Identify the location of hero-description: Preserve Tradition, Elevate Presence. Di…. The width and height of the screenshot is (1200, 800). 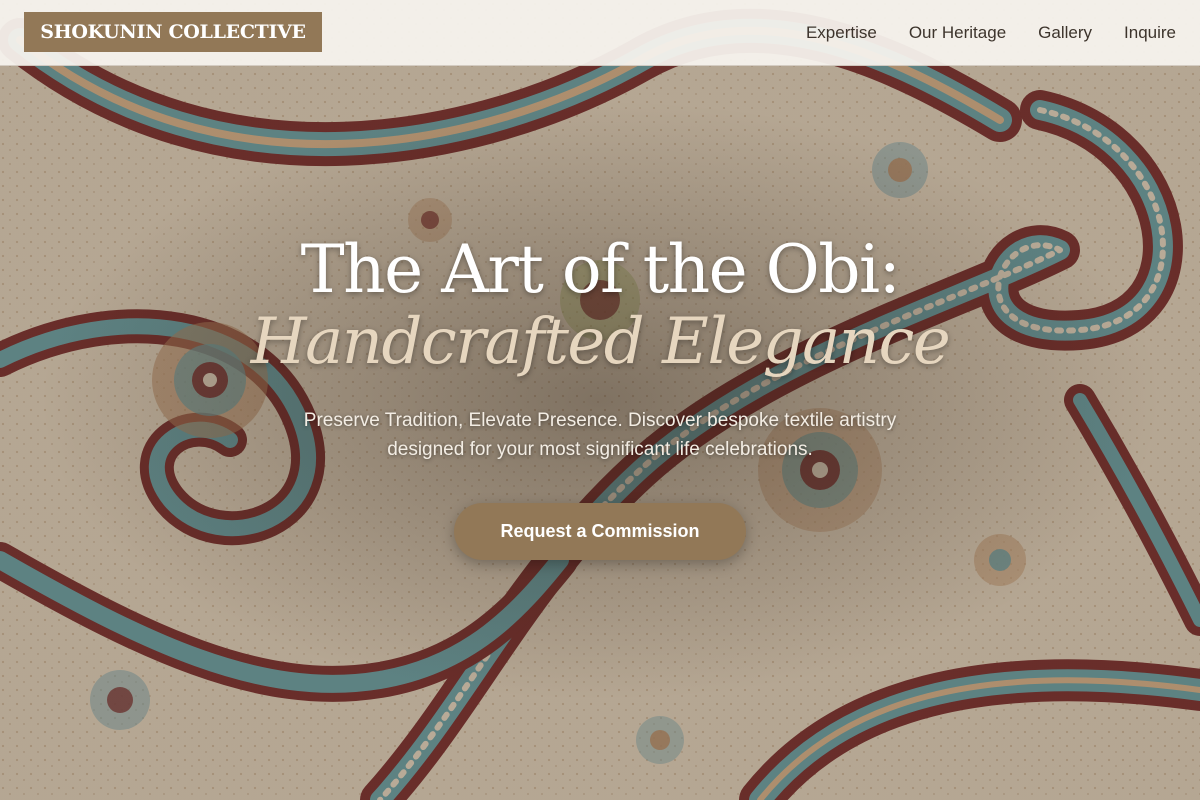
(600, 435).